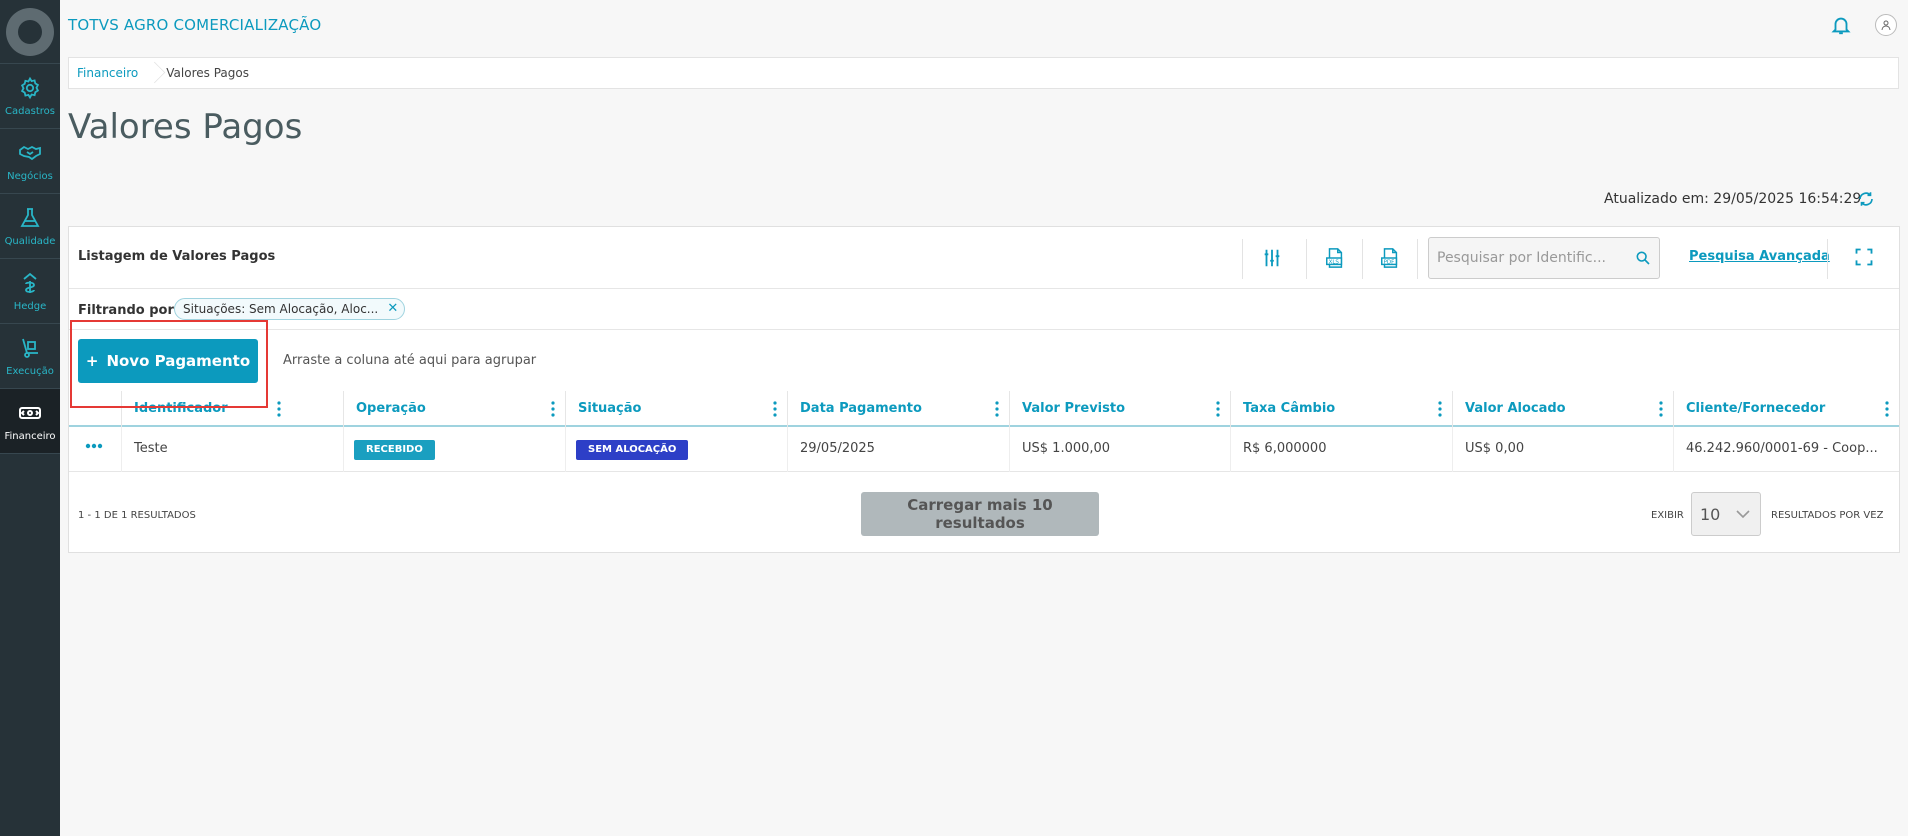  Describe the element at coordinates (392, 309) in the screenshot. I see `remove-filter-icon: ✕` at that location.